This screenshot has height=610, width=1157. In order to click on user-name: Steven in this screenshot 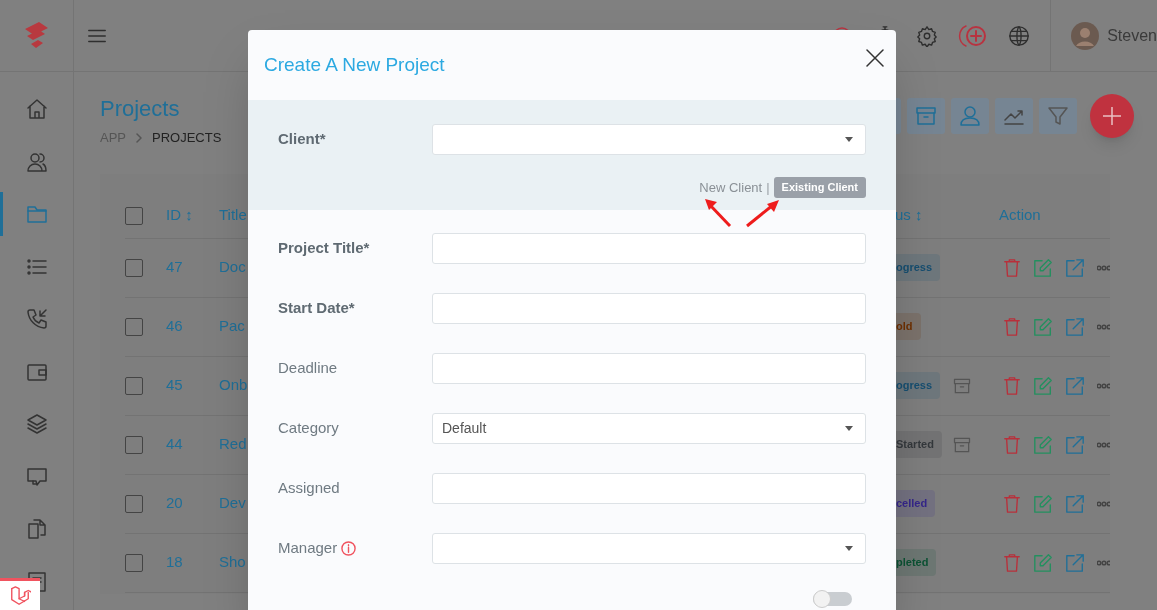, I will do `click(1132, 35)`.